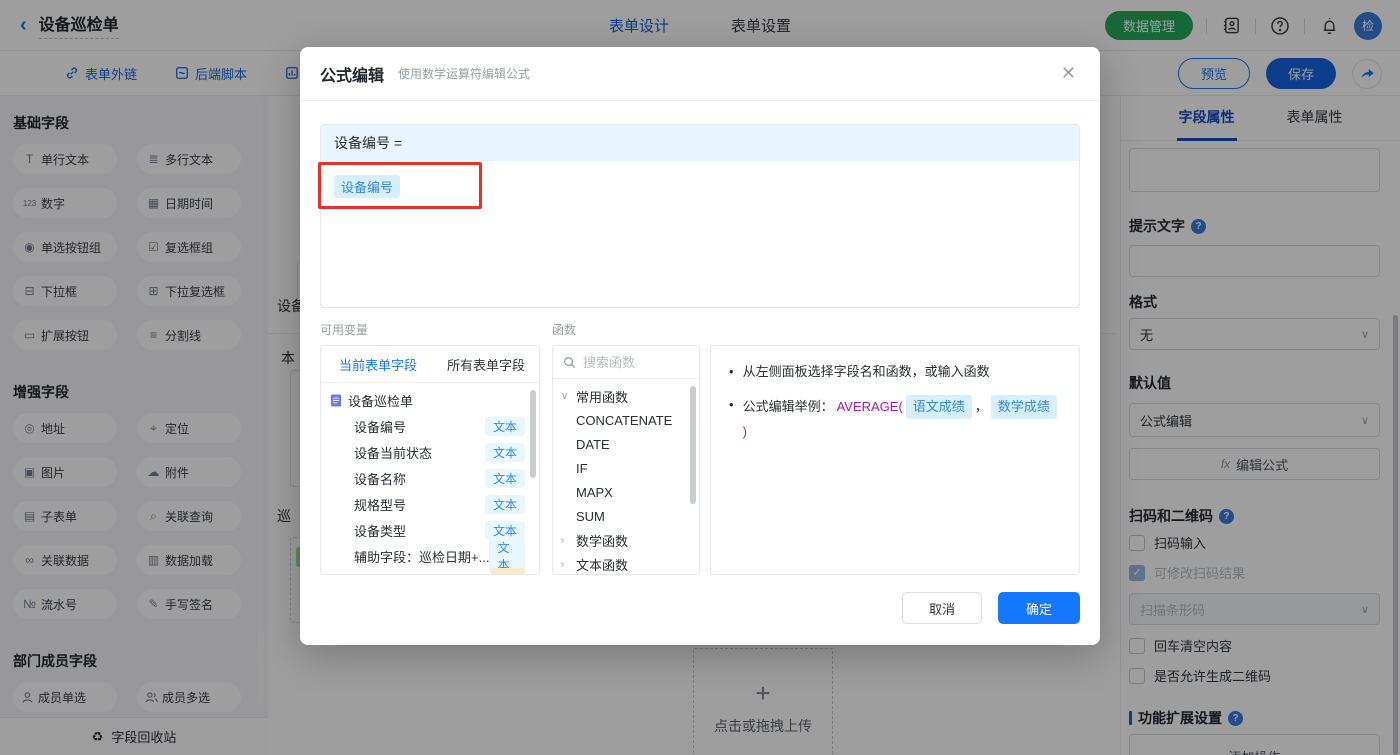 The image size is (1400, 755). I want to click on help-text: 从左侧面板选择字段名和函数，或输入函数, so click(866, 371).